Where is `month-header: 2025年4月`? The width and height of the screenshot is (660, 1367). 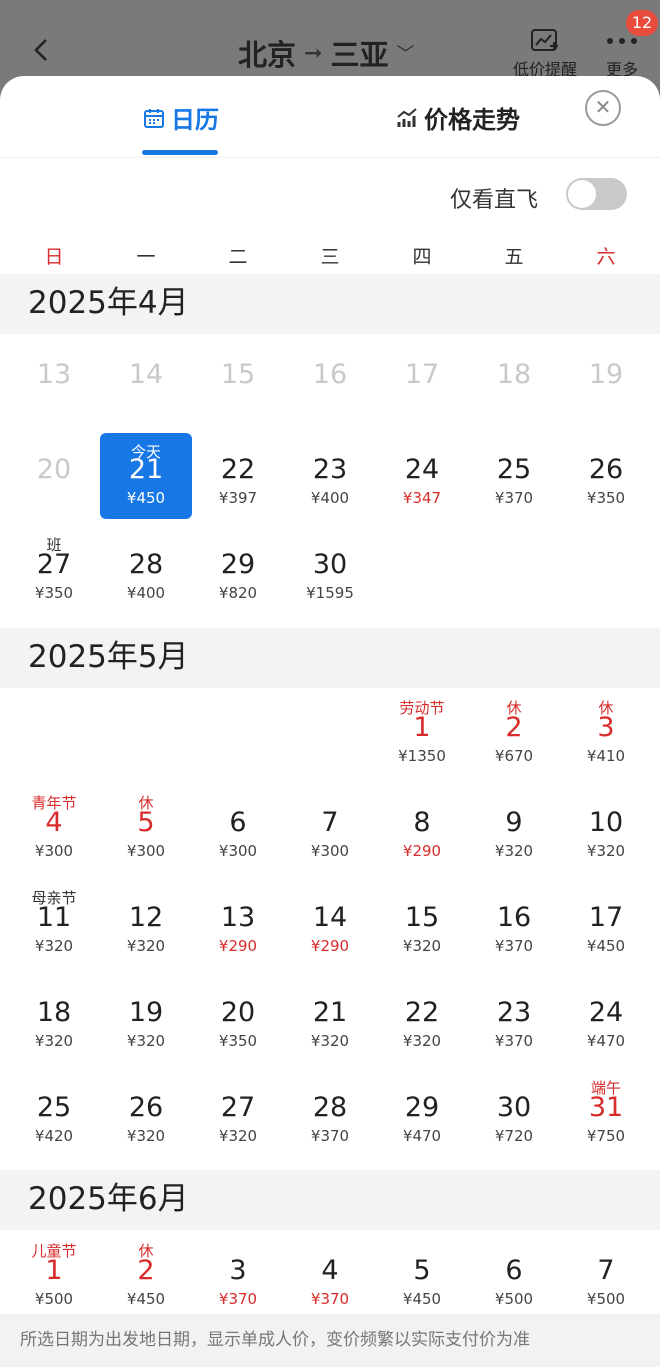 month-header: 2025年4月 is located at coordinates (330, 304).